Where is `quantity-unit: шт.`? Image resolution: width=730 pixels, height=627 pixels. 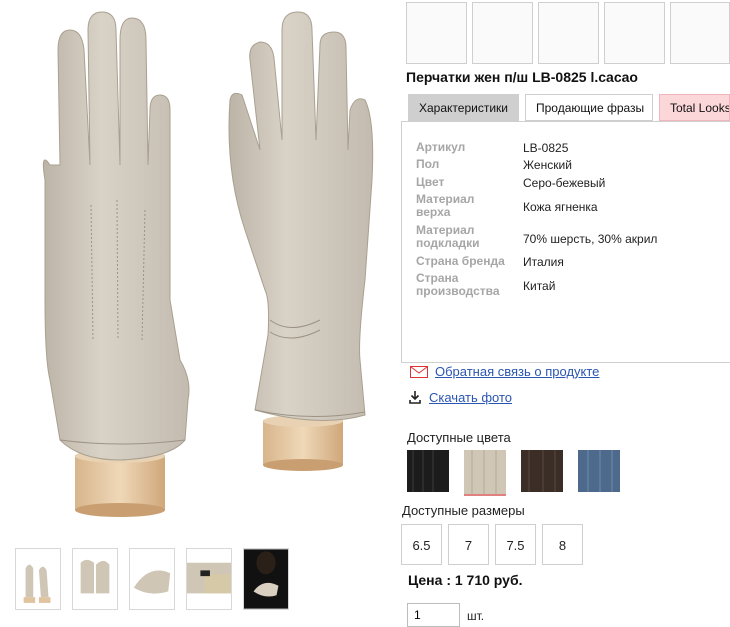
quantity-unit: шт. is located at coordinates (476, 616).